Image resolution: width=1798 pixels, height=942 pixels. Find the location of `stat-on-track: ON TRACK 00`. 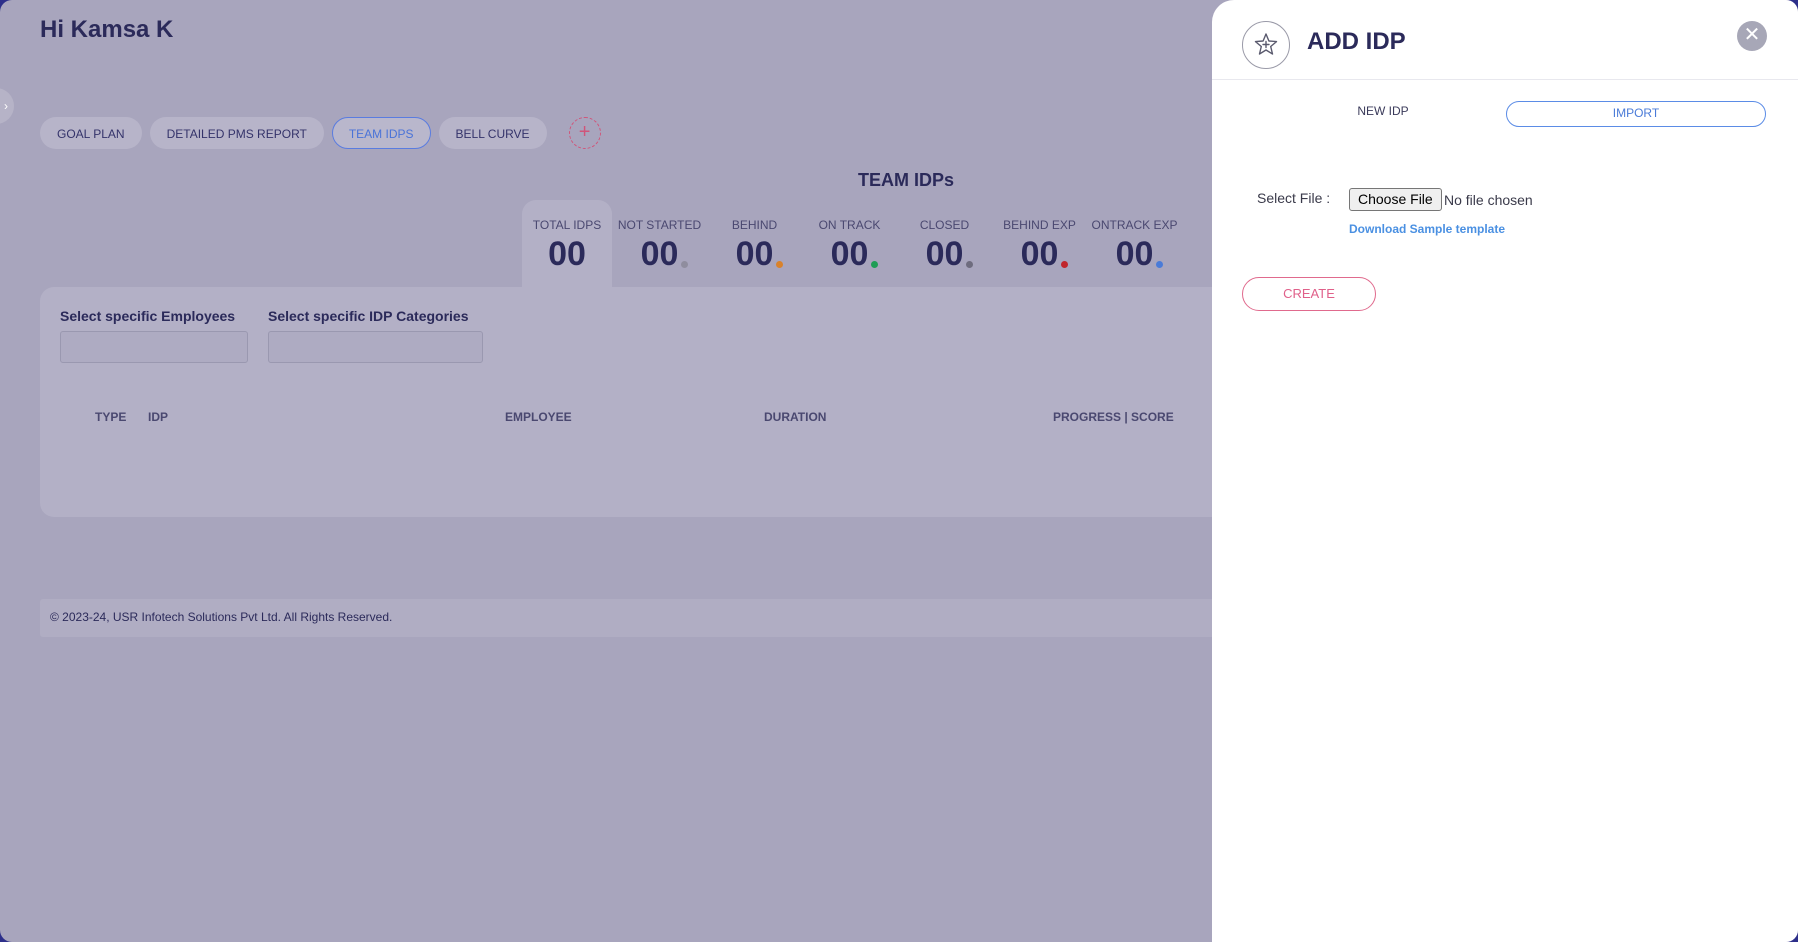

stat-on-track: ON TRACK 00 is located at coordinates (849, 244).